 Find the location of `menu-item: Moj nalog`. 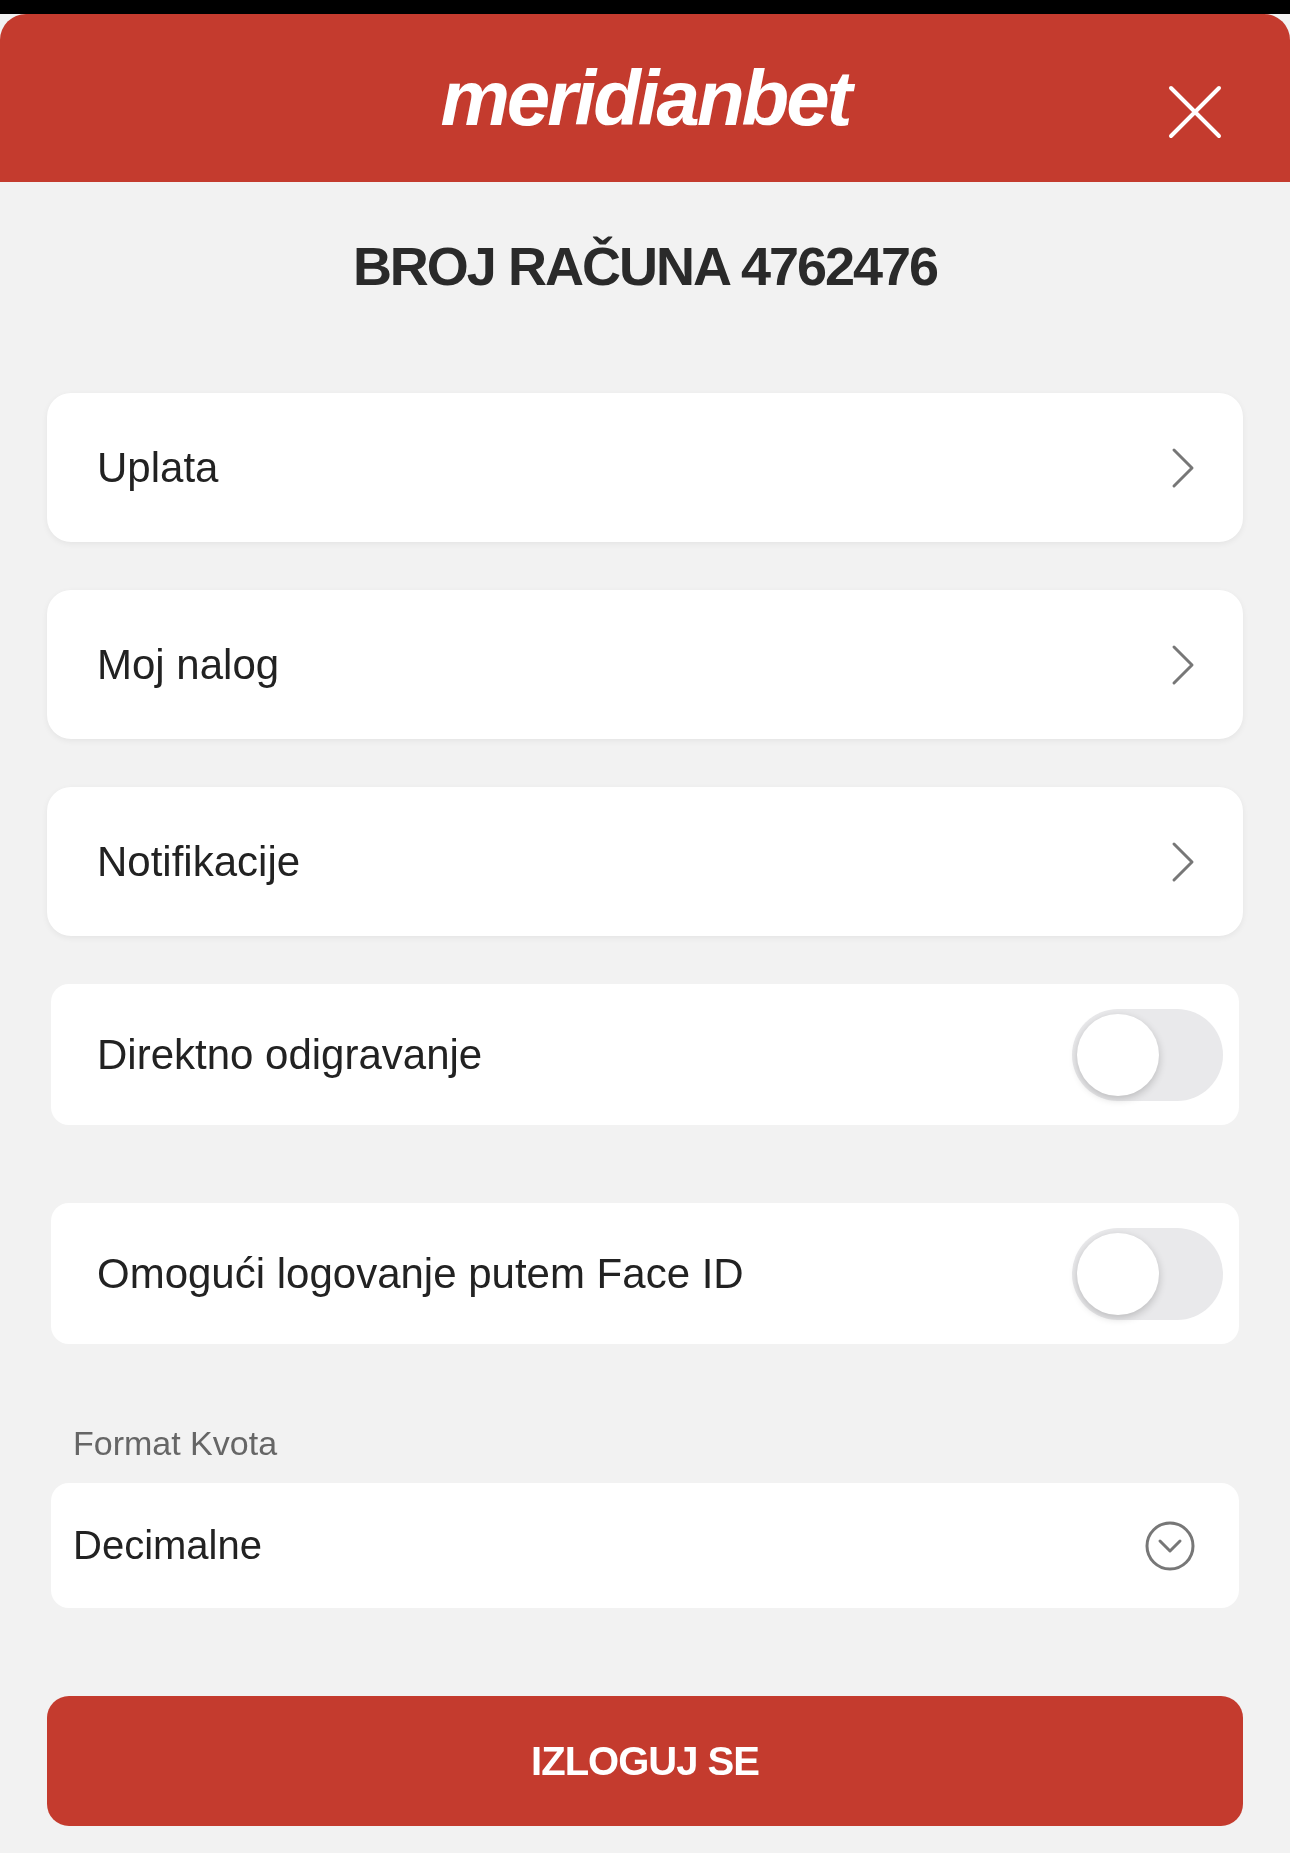

menu-item: Moj nalog is located at coordinates (645, 664).